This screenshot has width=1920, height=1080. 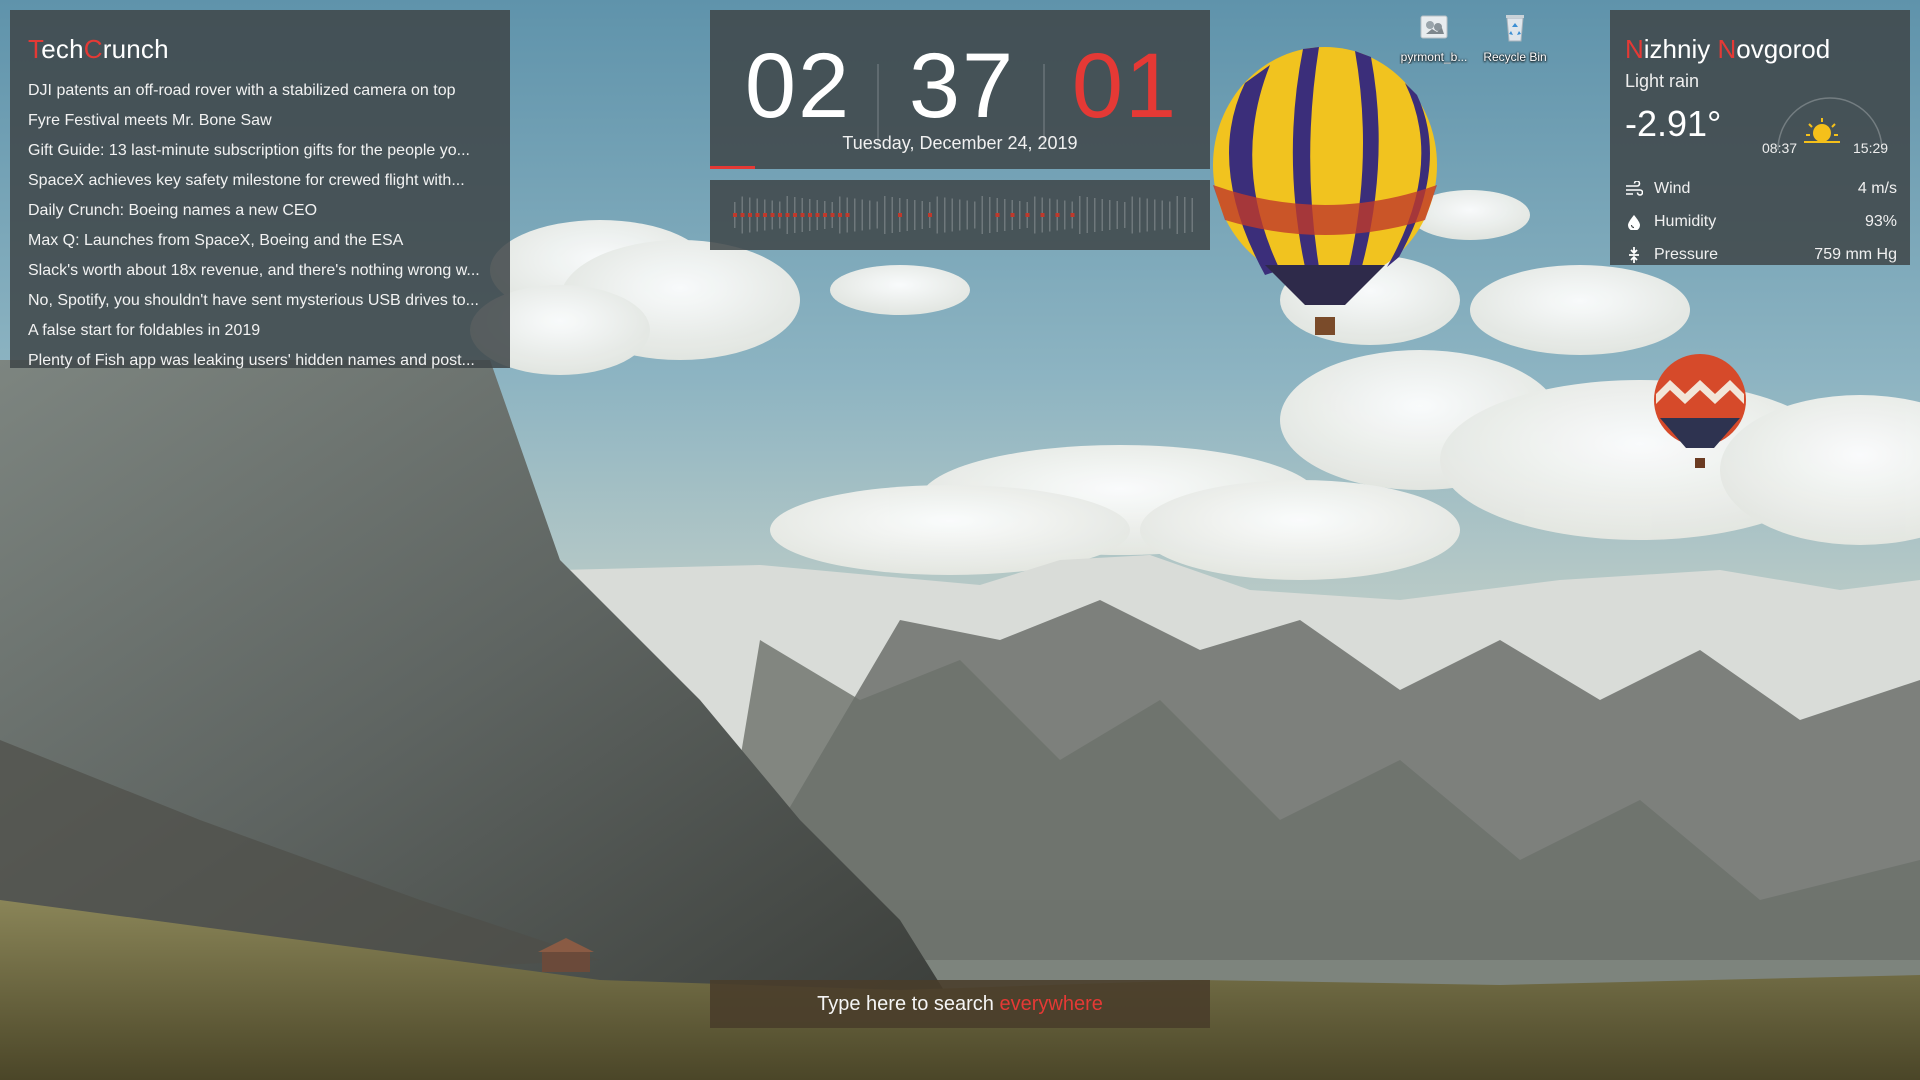 I want to click on news-item: A false start for foldables in 2019, so click(x=264, y=331).